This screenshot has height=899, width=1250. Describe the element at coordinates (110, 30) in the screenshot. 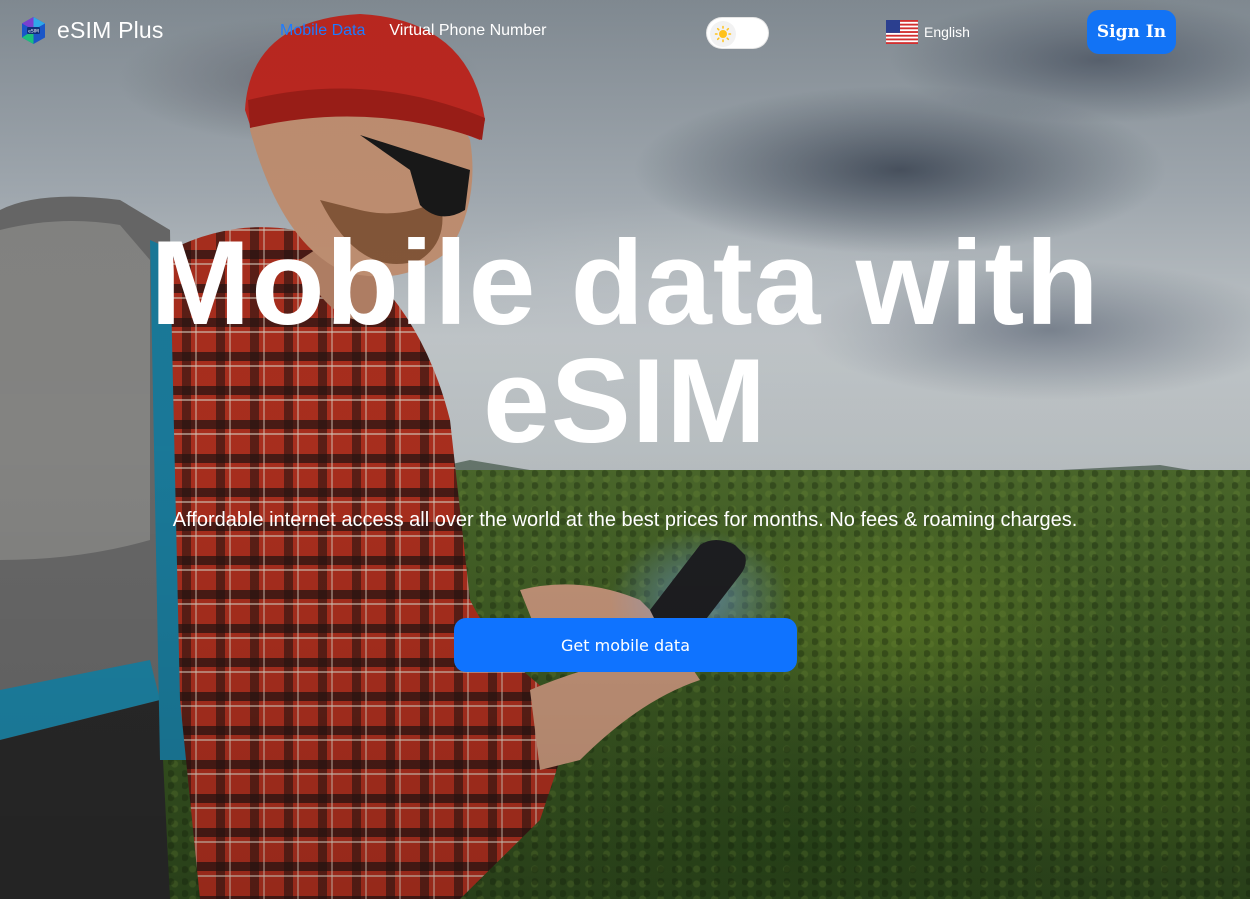

I see `logo-text: eSIM Plus` at that location.